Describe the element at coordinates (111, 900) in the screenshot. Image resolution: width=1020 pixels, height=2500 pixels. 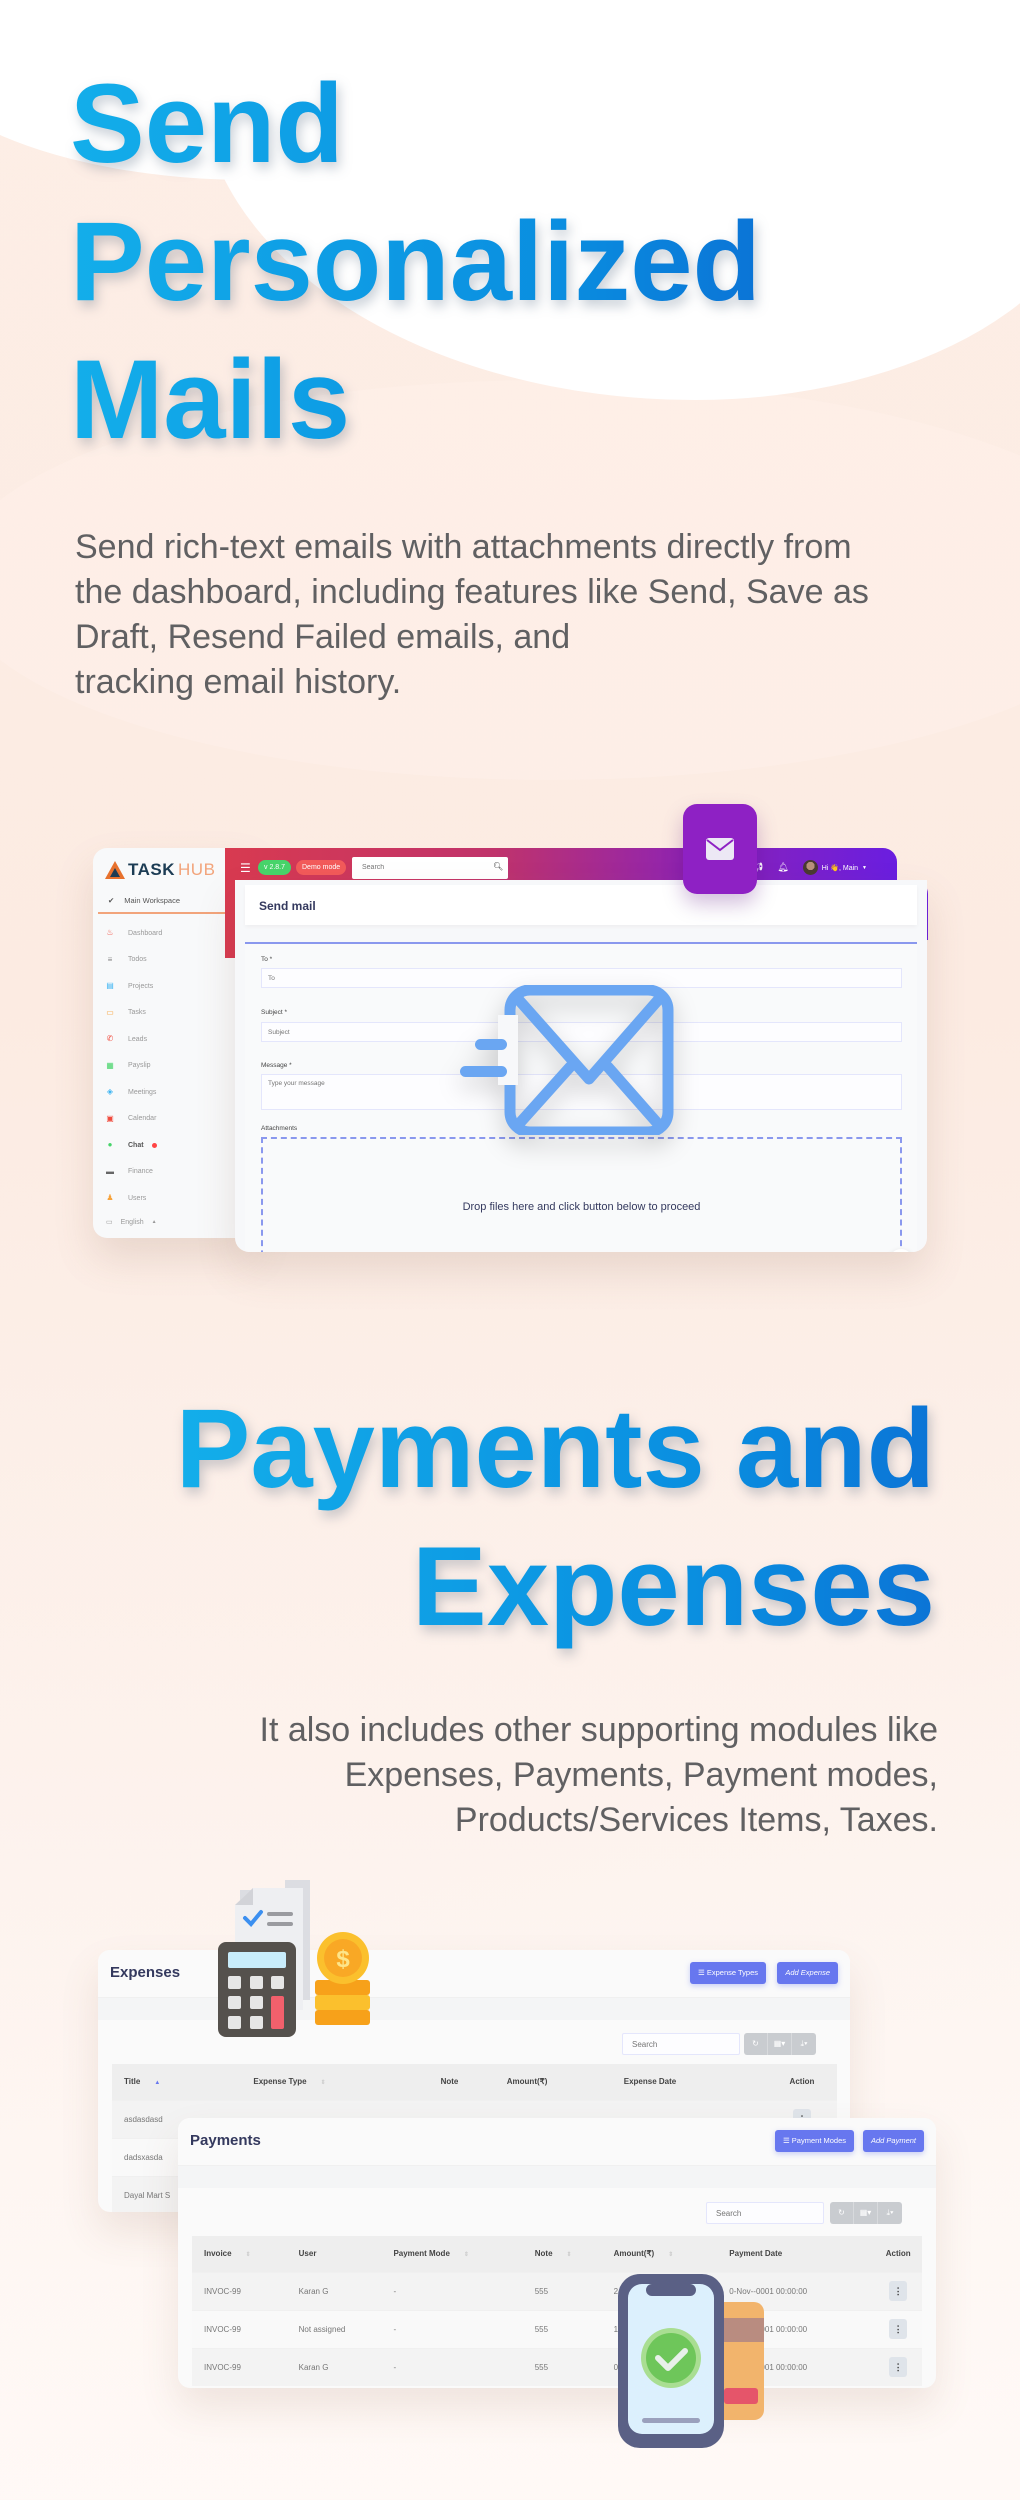
I see `check-icon: ✔` at that location.